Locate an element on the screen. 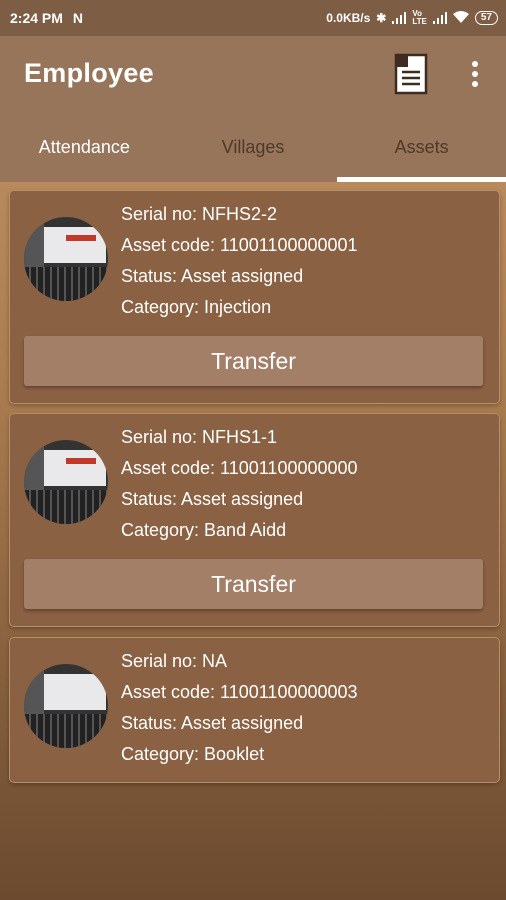 The width and height of the screenshot is (506, 900). asset-serial: Serial no: NFHS1-1 is located at coordinates (199, 437).